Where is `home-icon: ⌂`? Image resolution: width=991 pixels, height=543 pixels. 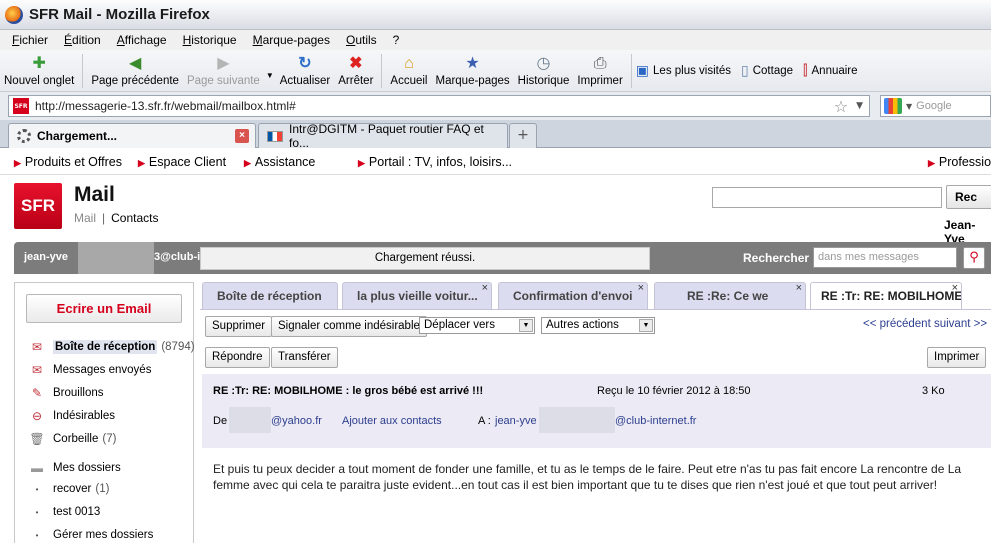 home-icon: ⌂ is located at coordinates (409, 63).